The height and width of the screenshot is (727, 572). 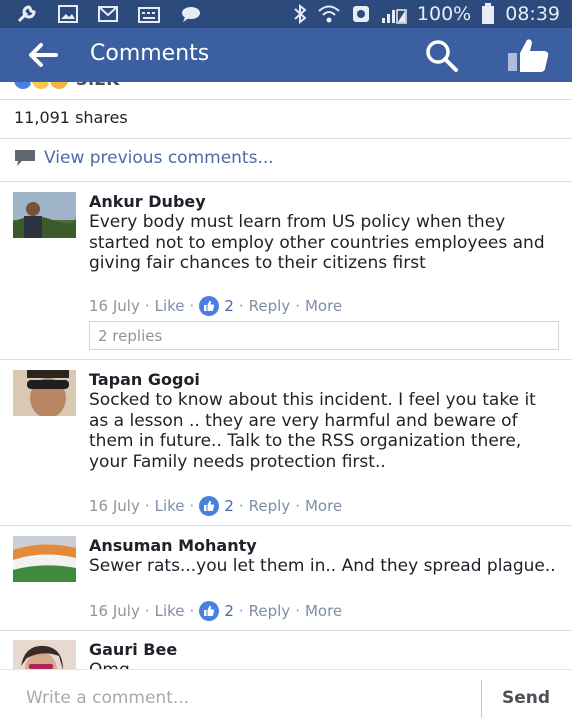 What do you see at coordinates (360, 14) in the screenshot?
I see `data-saver-icon` at bounding box center [360, 14].